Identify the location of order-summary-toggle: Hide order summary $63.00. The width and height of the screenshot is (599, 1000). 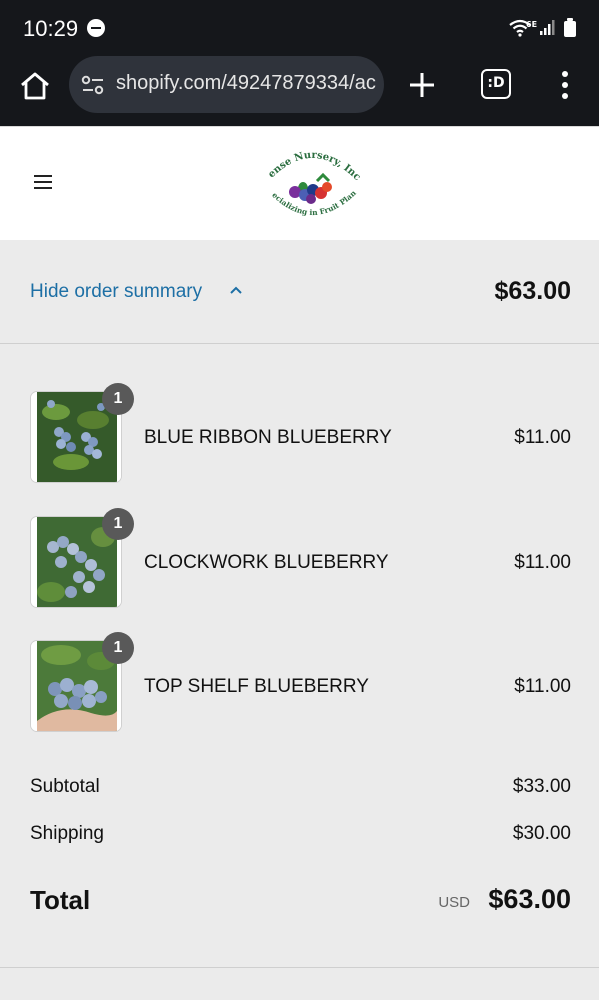
(299, 292).